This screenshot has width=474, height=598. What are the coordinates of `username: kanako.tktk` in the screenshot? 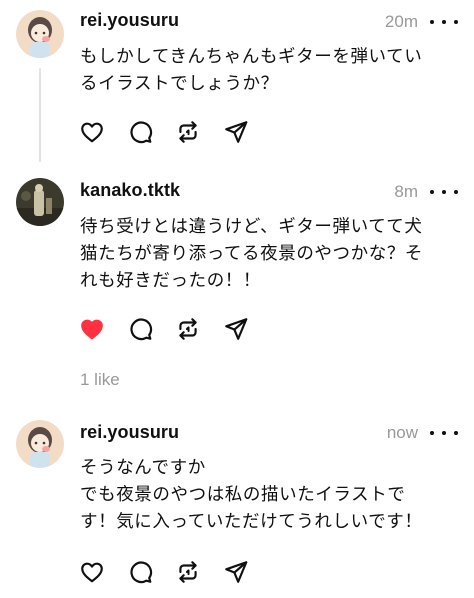 It's located at (130, 190).